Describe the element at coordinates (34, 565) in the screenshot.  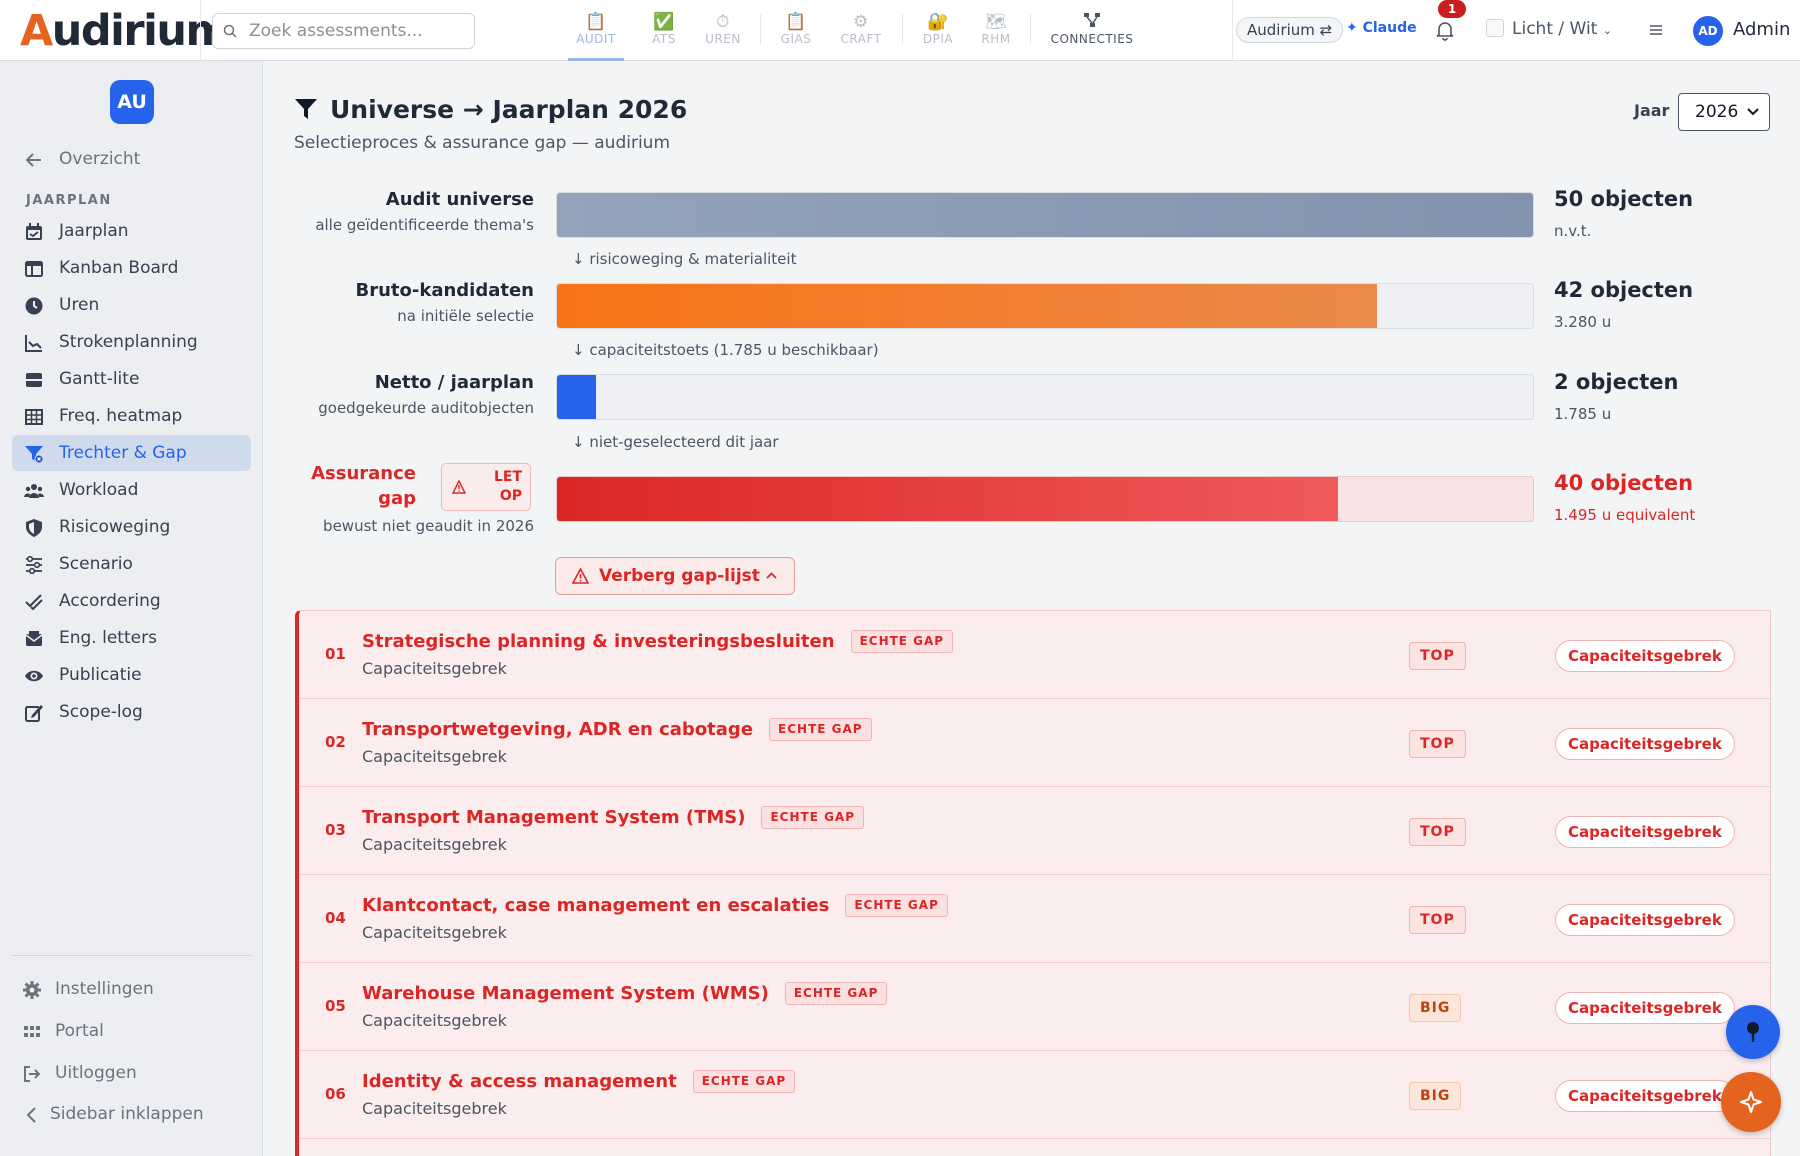
I see `sliders-icon` at that location.